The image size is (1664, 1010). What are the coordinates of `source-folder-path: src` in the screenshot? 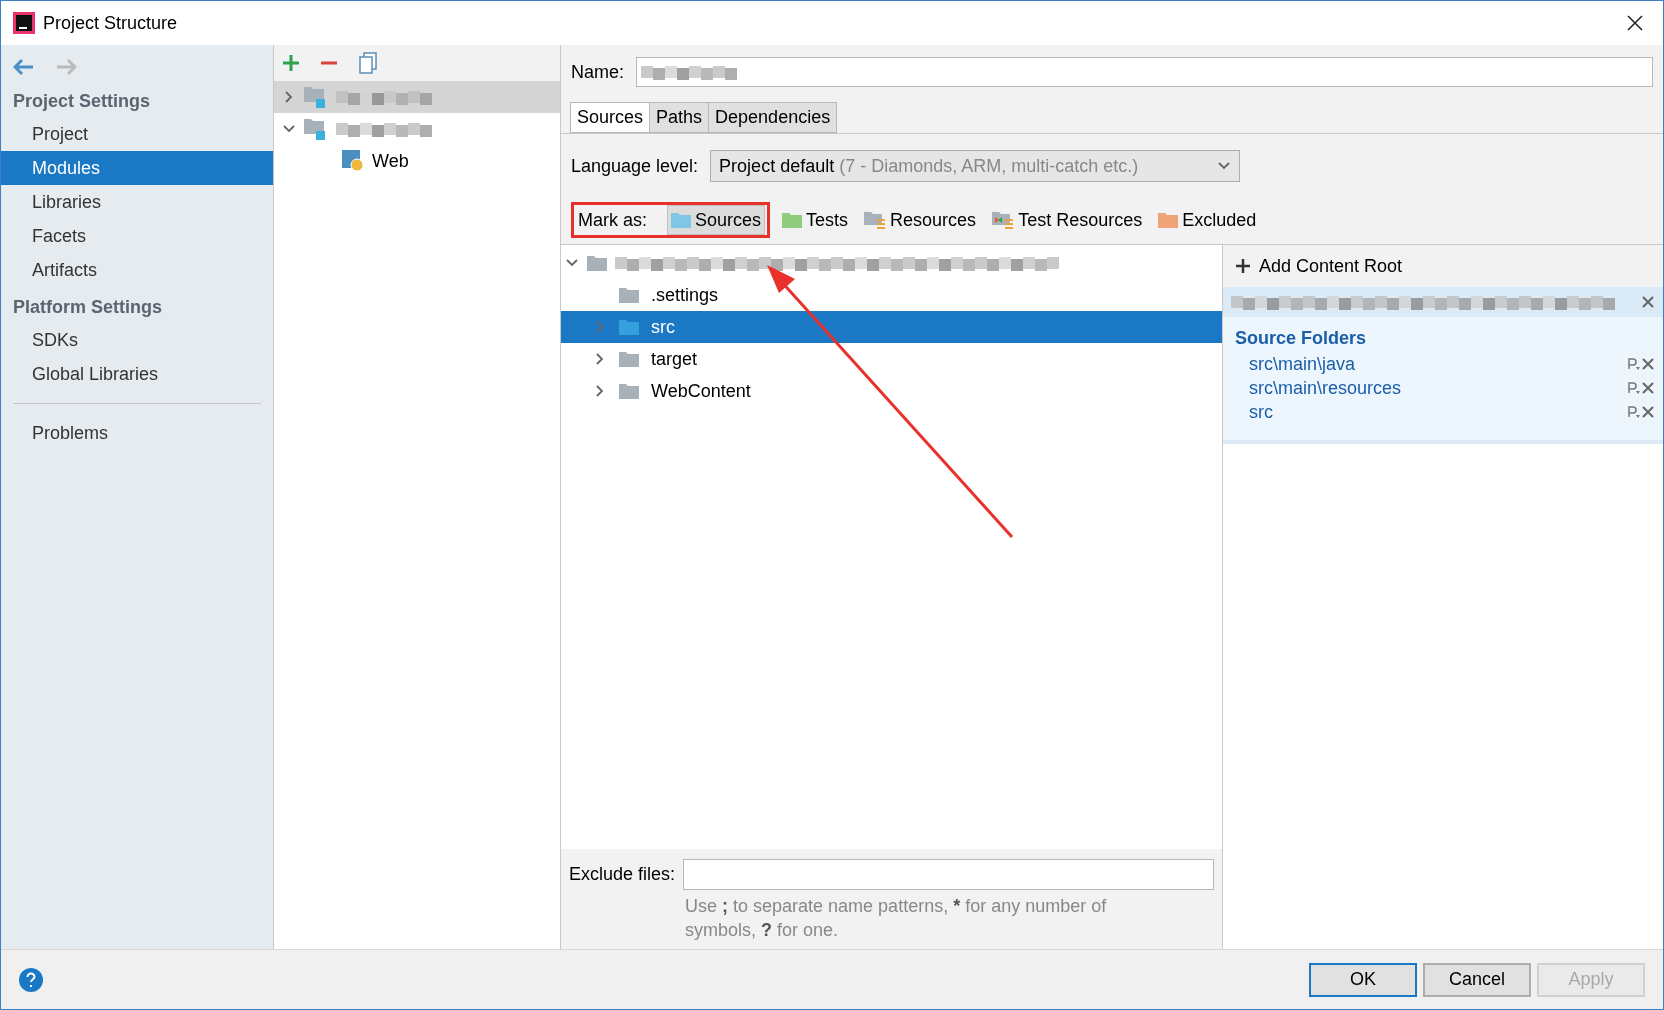 It's located at (1261, 412).